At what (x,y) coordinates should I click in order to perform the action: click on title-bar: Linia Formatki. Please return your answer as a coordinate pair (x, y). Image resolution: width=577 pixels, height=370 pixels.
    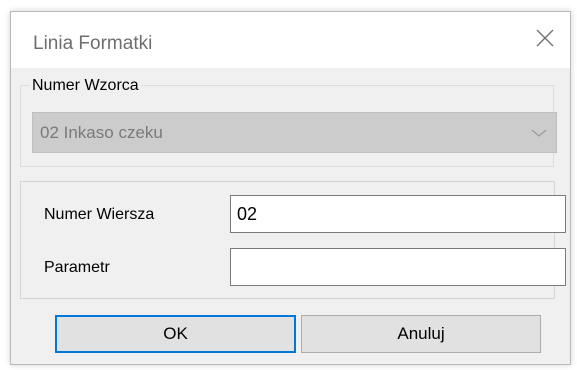
    Looking at the image, I should click on (290, 40).